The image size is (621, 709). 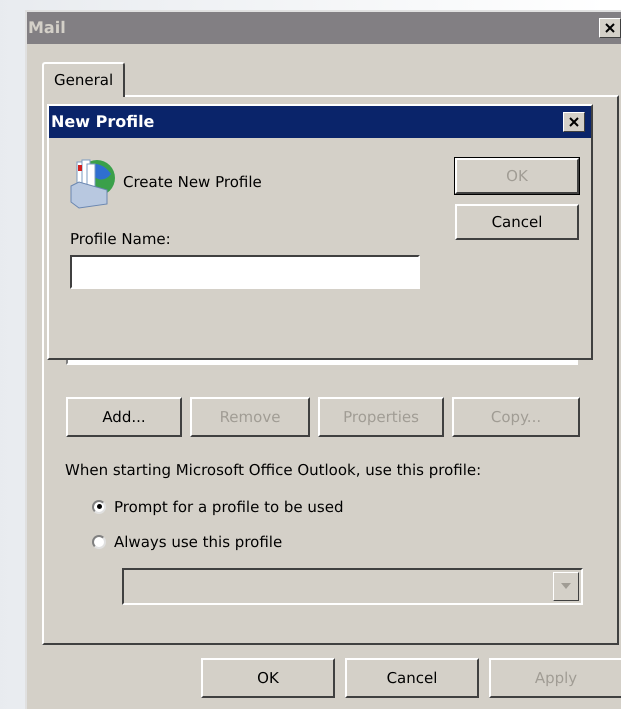 I want to click on field-label: Profile Name:, so click(x=121, y=239).